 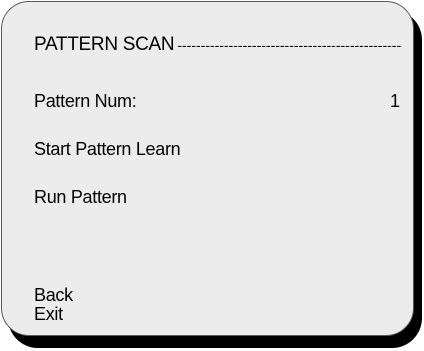 I want to click on menu-item-start-pattern-learn: Start Pattern Learn, so click(x=107, y=149).